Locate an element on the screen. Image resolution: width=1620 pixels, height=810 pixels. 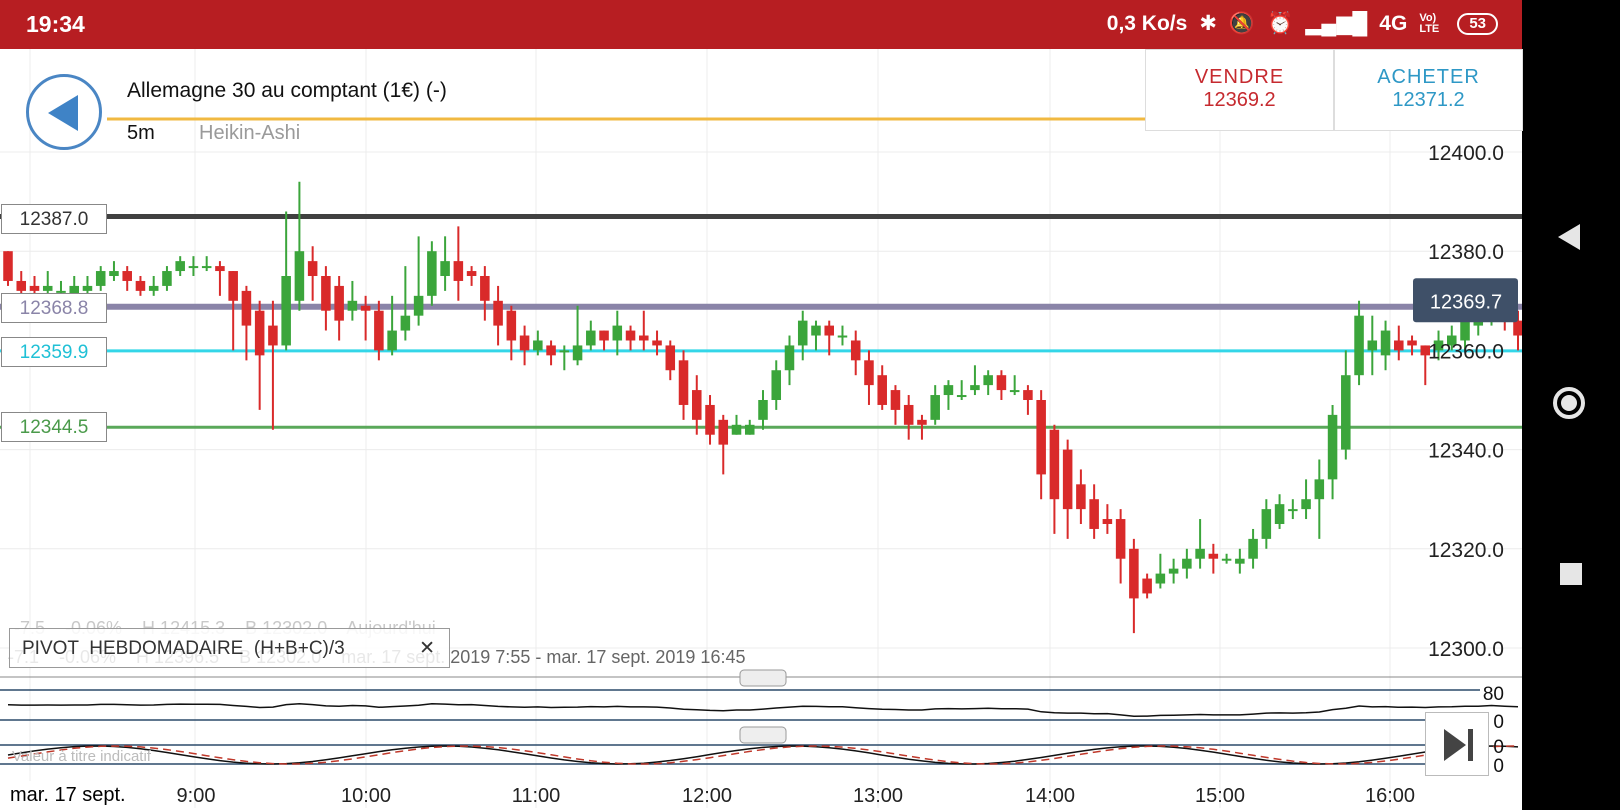
sell-button: VENDRE 12369.2 is located at coordinates (1239, 90).